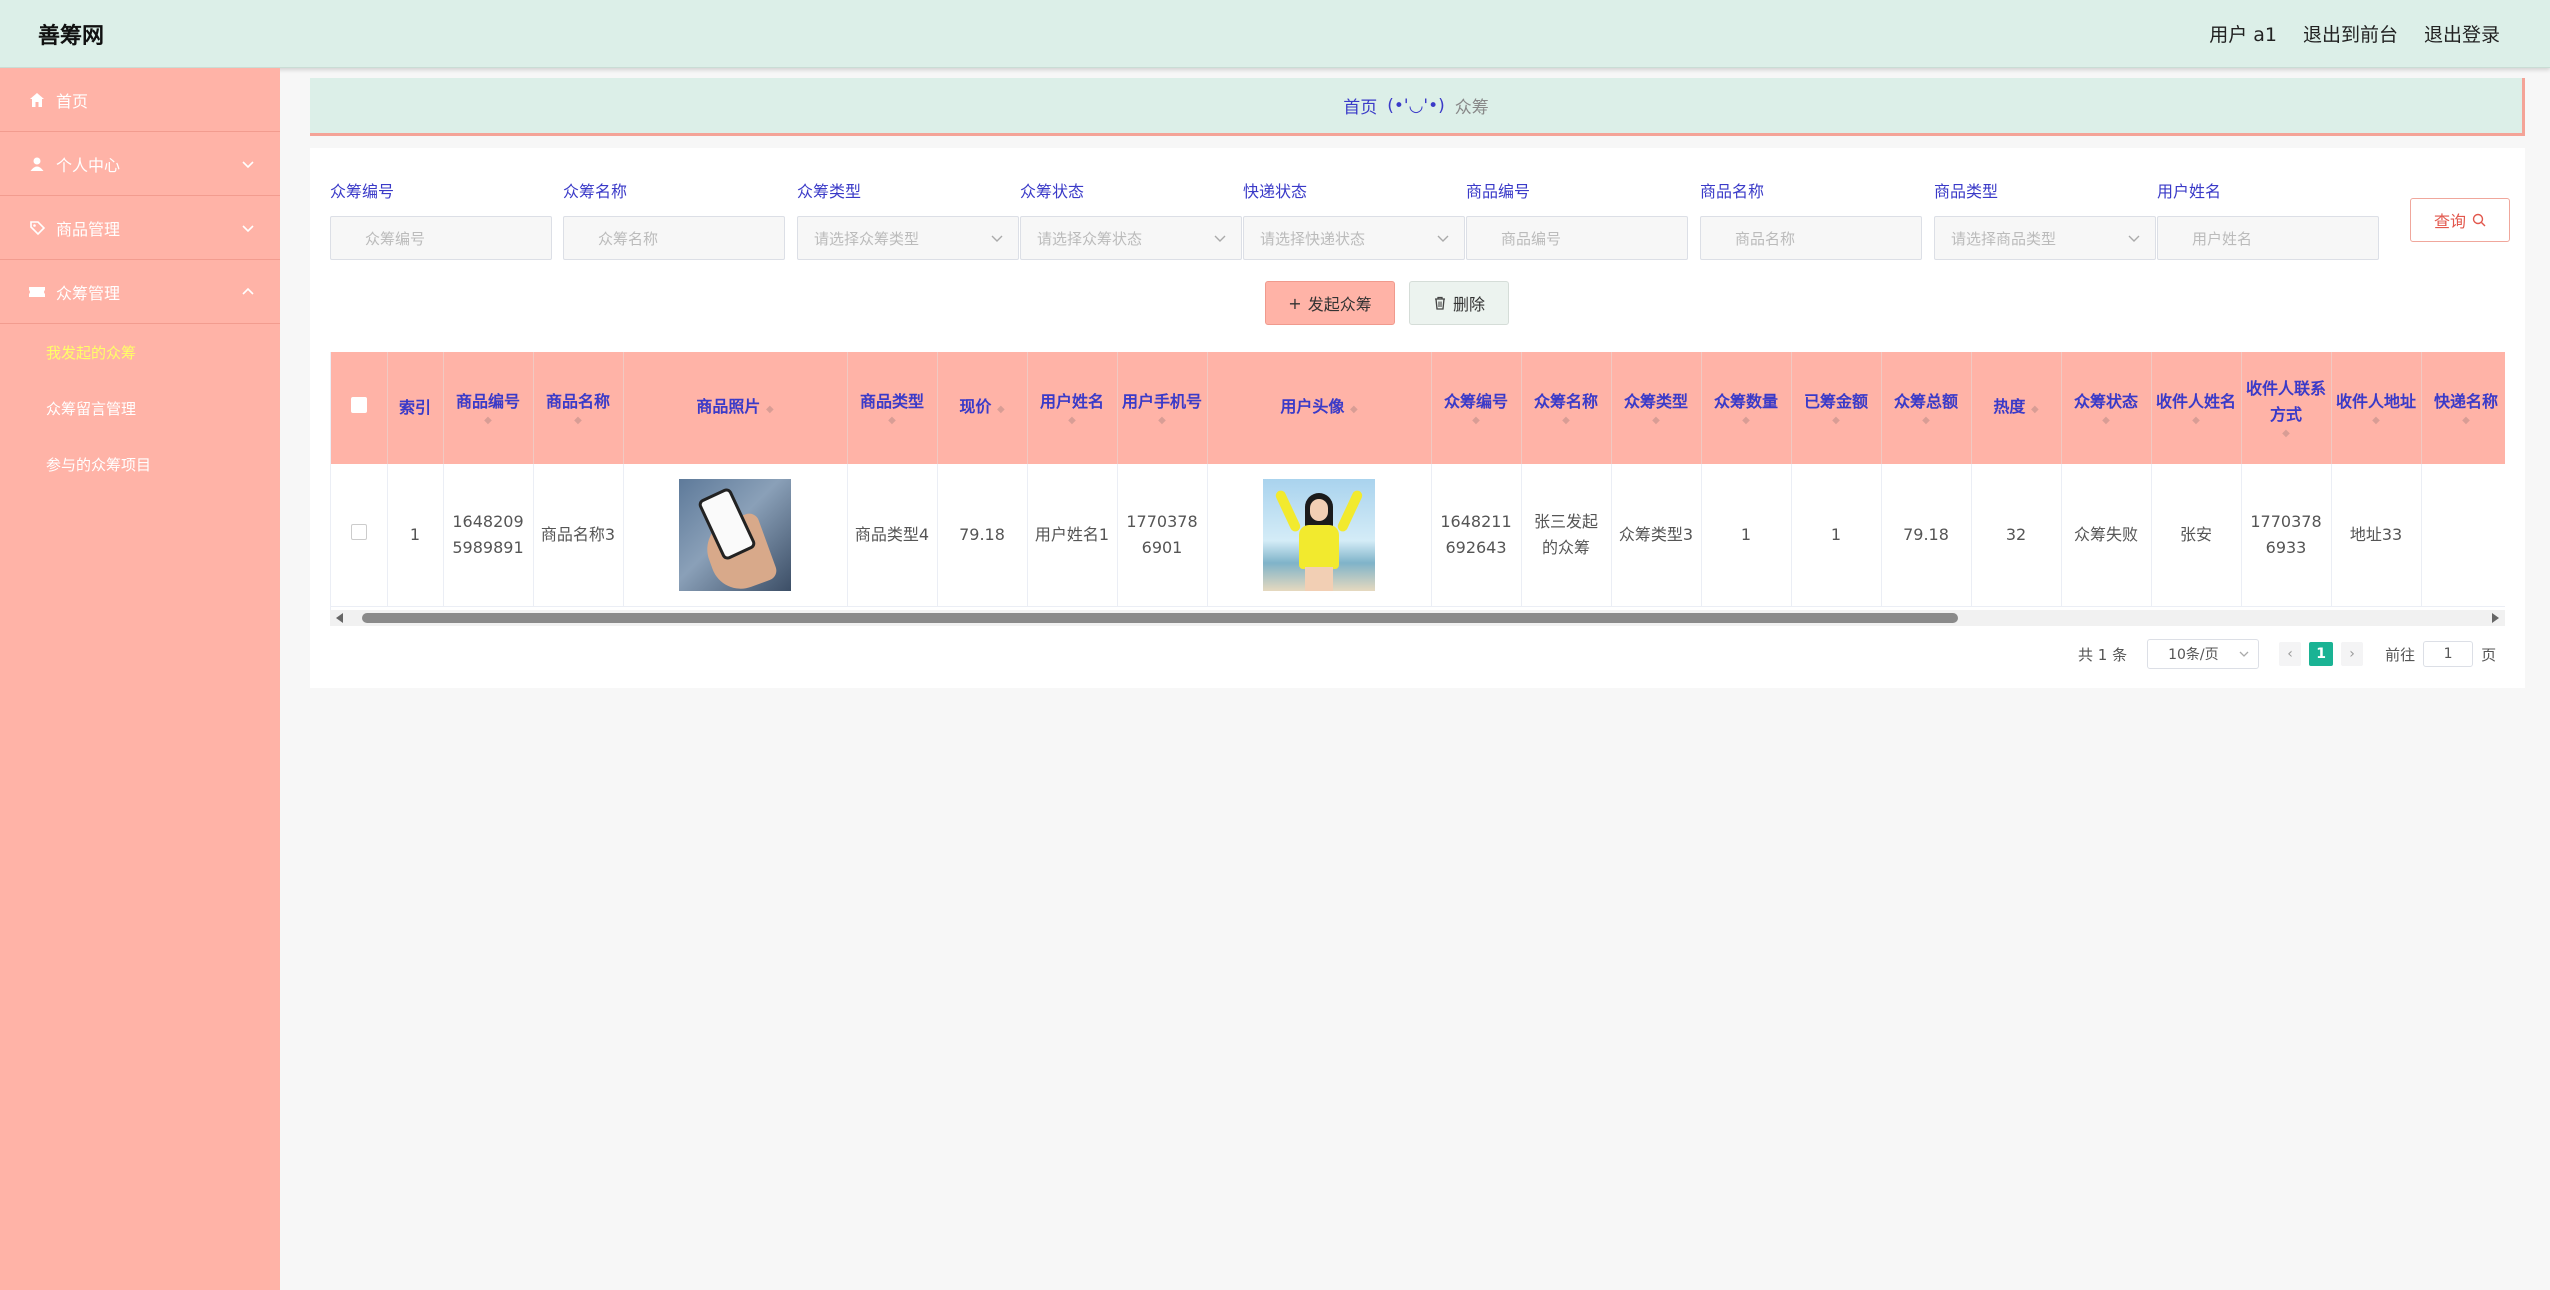 The image size is (2550, 1290). What do you see at coordinates (2352, 654) in the screenshot?
I see `next-page-button: ›` at bounding box center [2352, 654].